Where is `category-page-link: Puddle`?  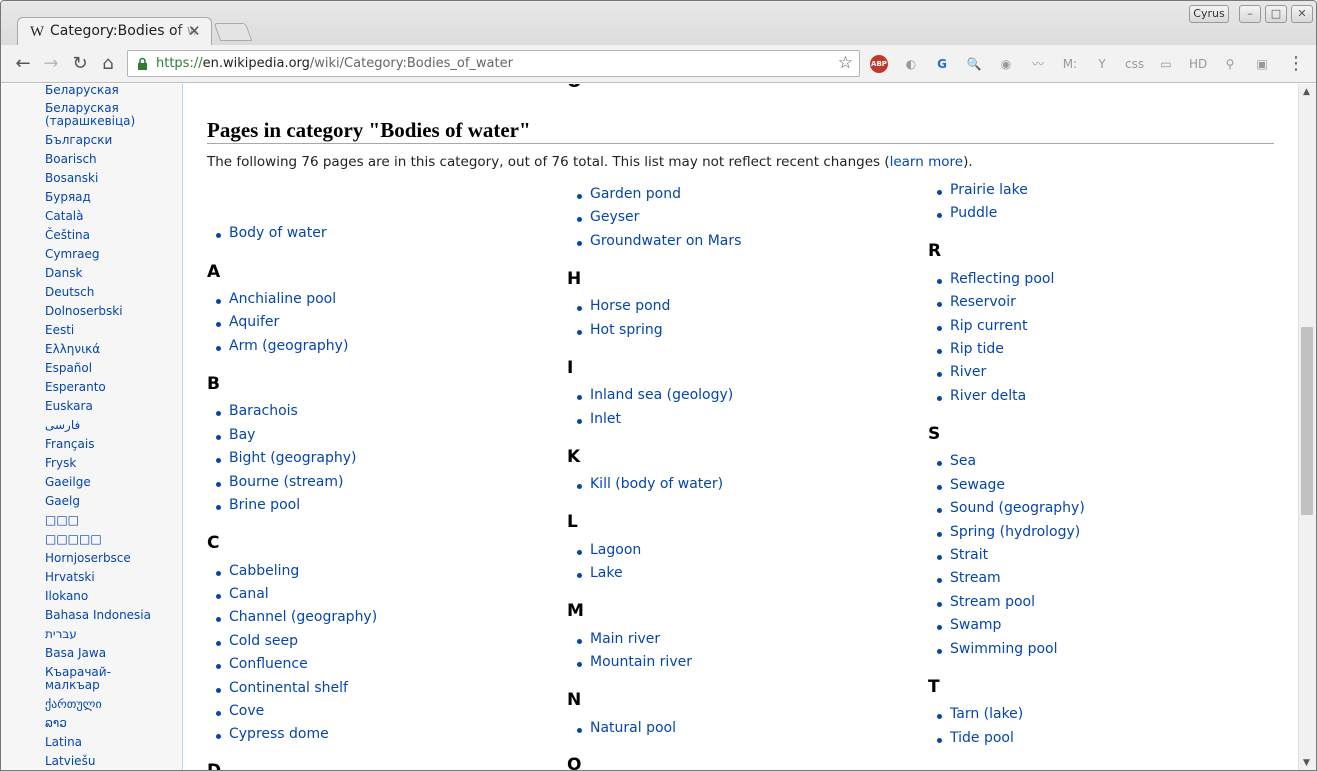
category-page-link: Puddle is located at coordinates (966, 213).